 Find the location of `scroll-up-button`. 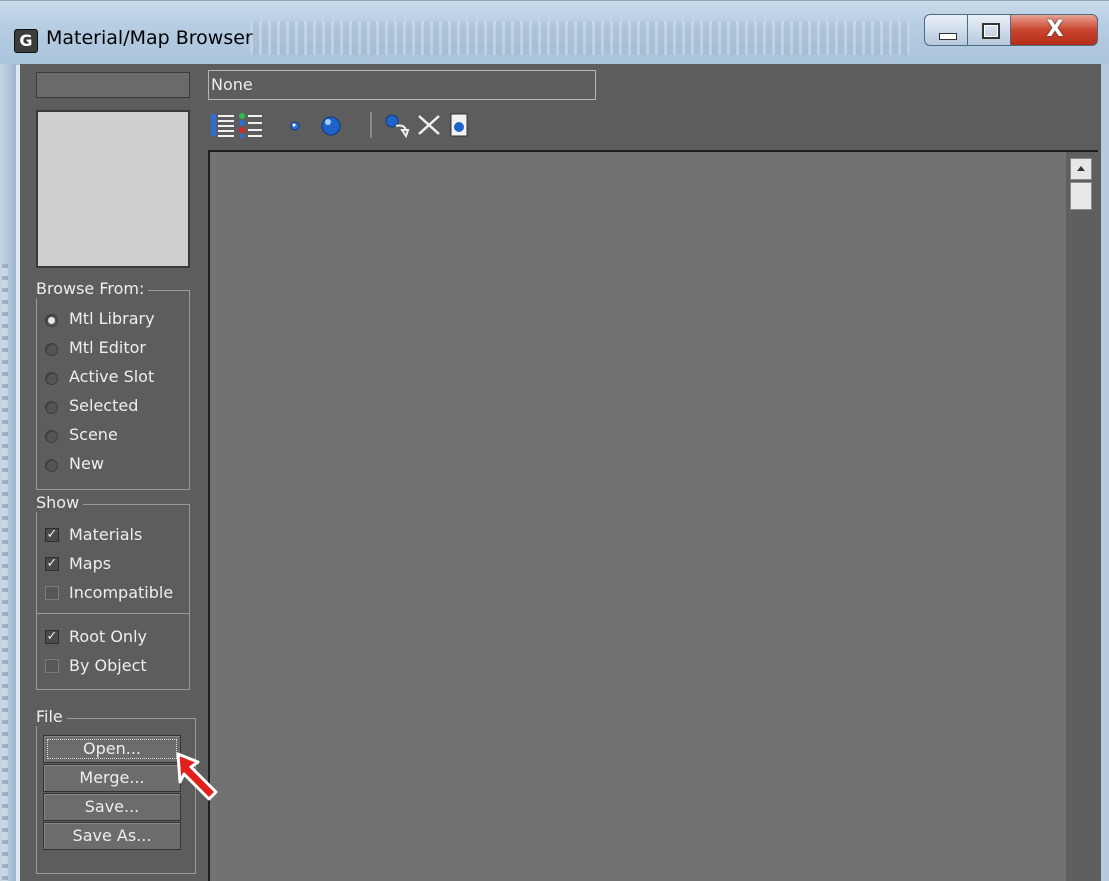

scroll-up-button is located at coordinates (1081, 169).